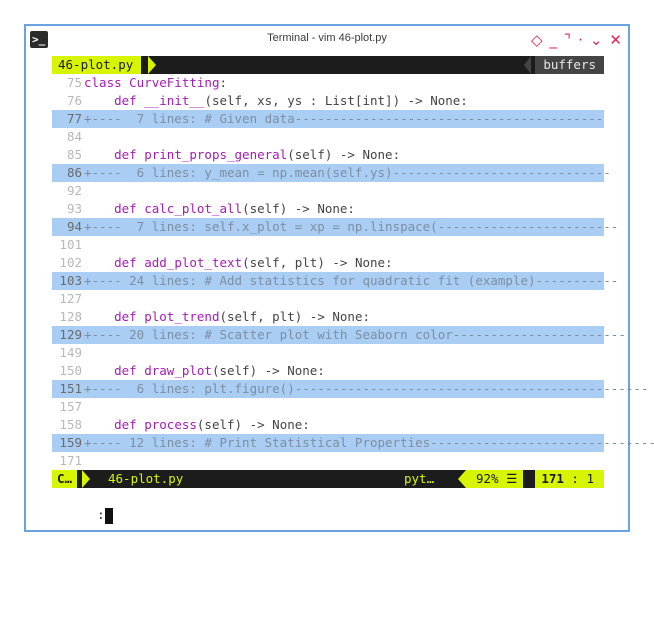 This screenshot has height=632, width=654. Describe the element at coordinates (152, 65) in the screenshot. I see `tab-separator` at that location.